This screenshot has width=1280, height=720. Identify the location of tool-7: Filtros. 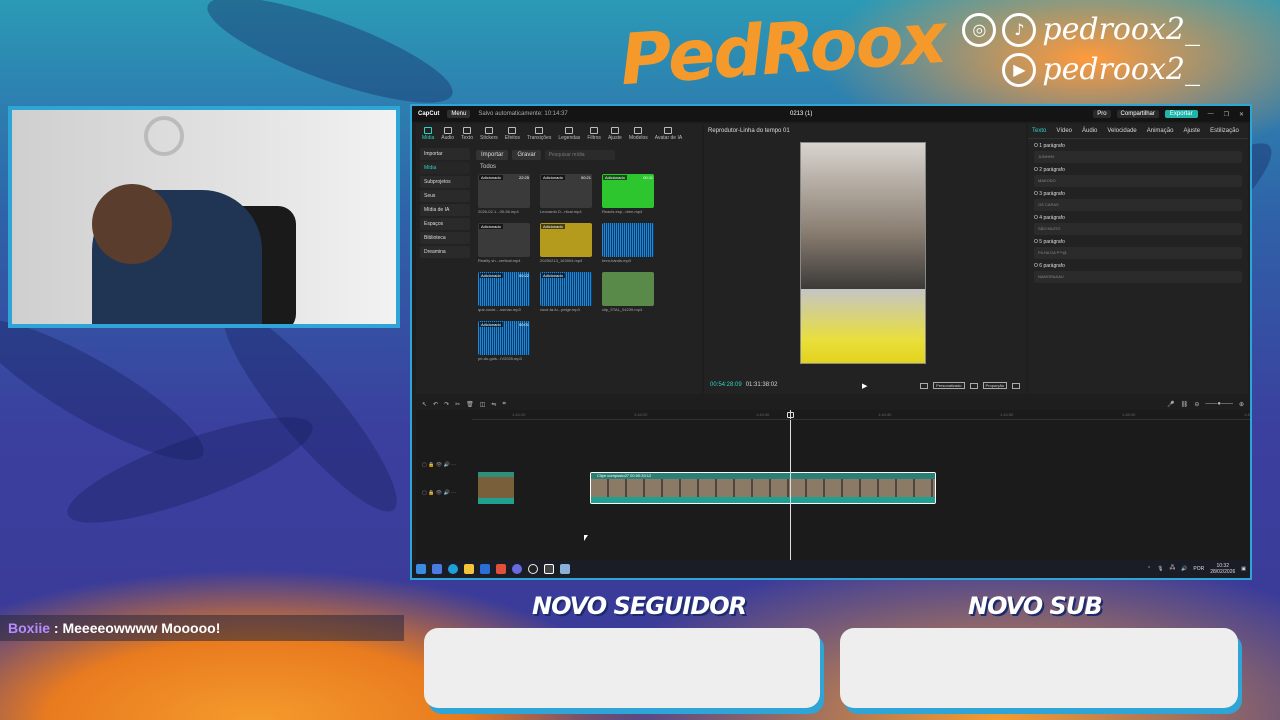
(594, 134).